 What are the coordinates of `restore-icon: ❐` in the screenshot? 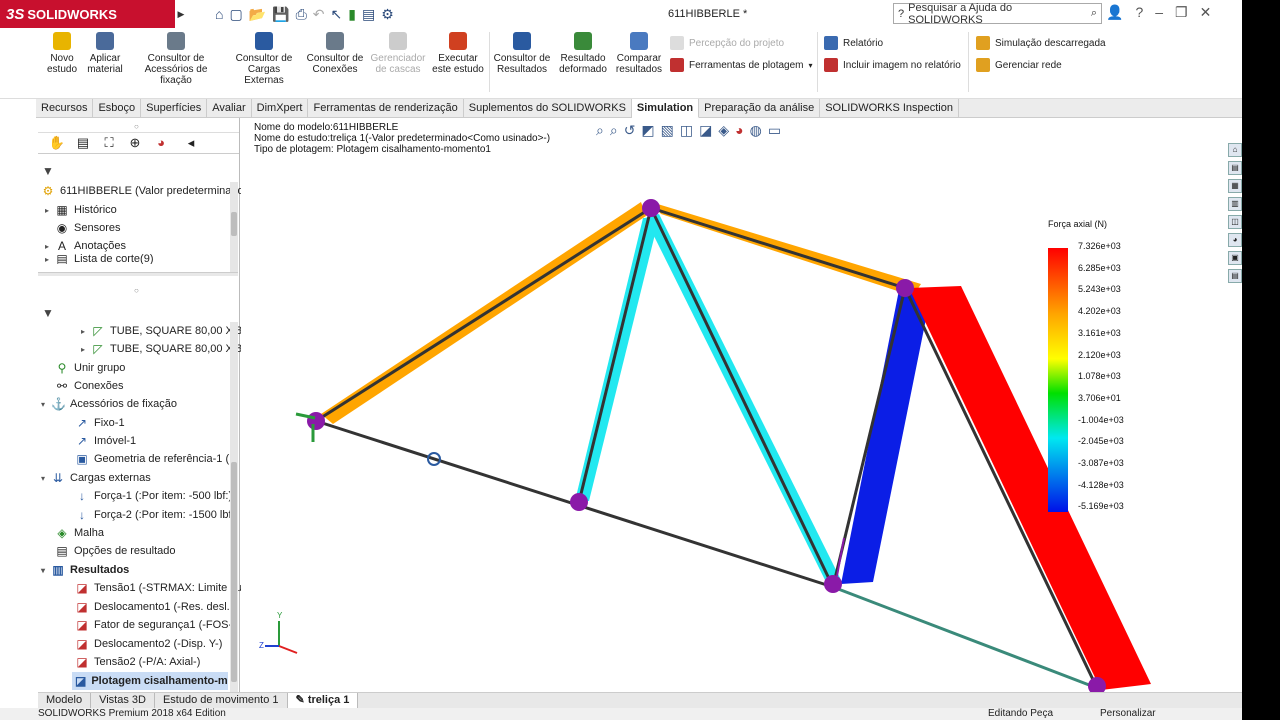 It's located at (1181, 12).